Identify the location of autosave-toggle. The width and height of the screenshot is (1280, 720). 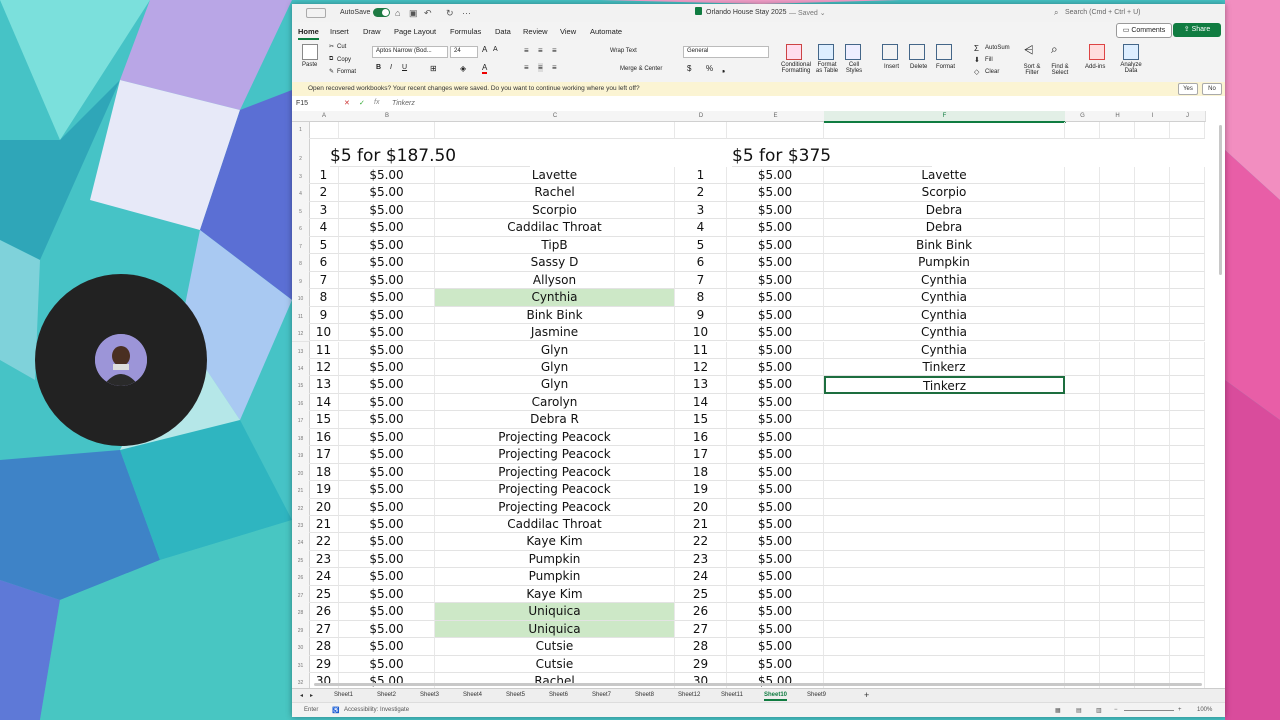
(381, 12).